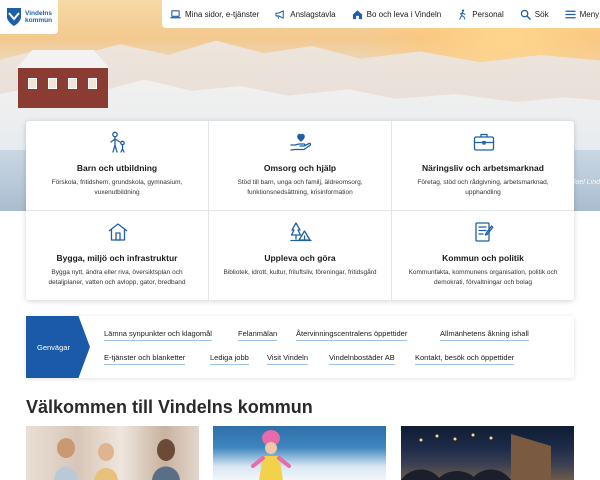  Describe the element at coordinates (38, 13) in the screenshot. I see `logo-line-1: Vindelns` at that location.